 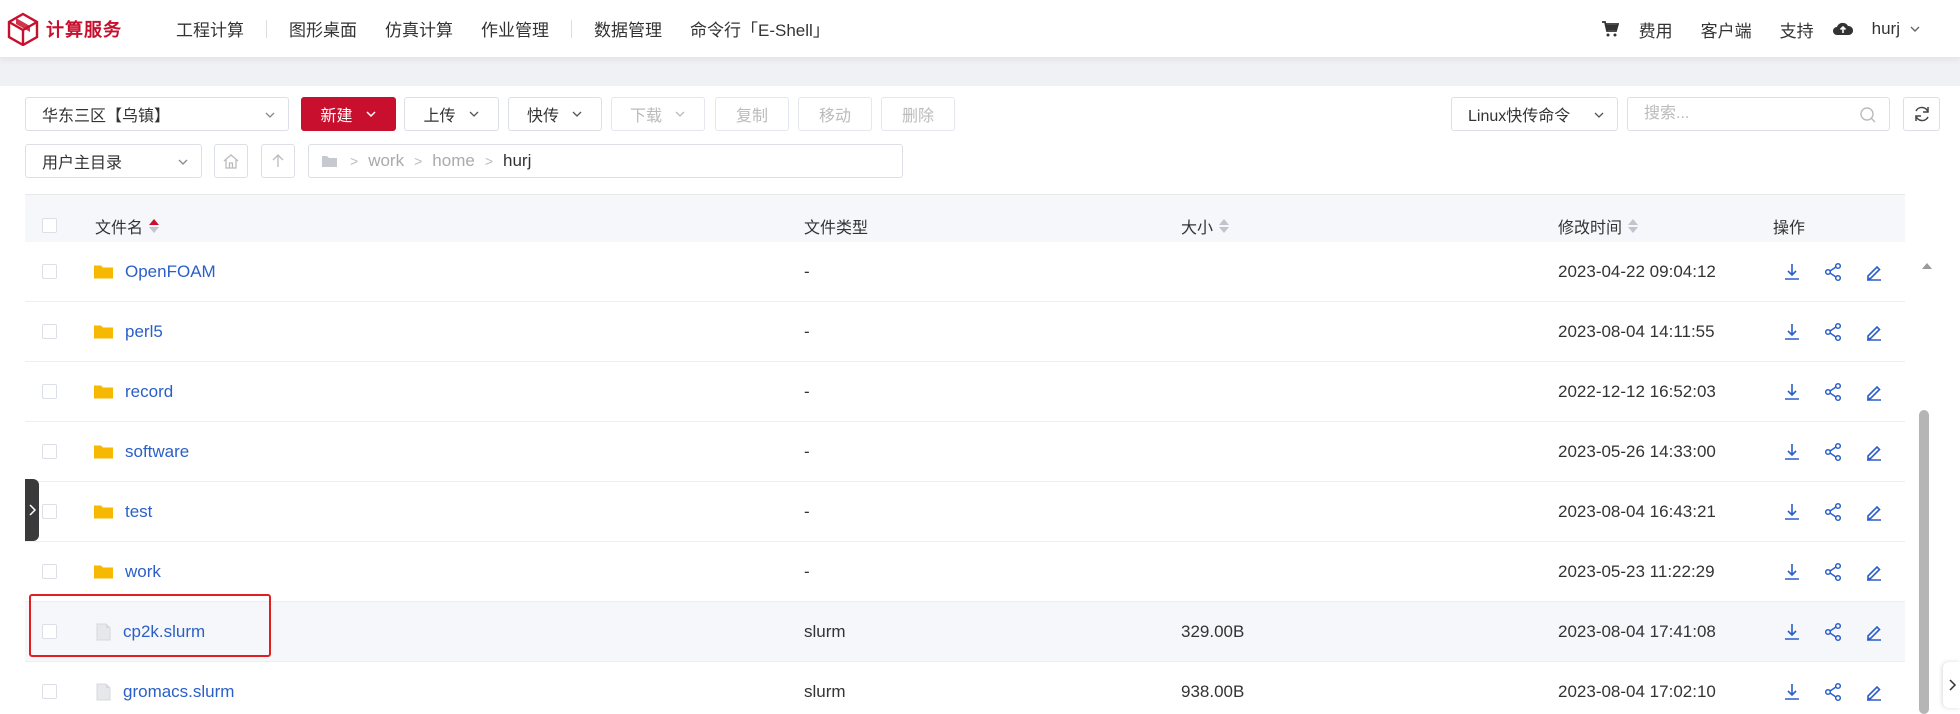 I want to click on sidebar-toggle, so click(x=32, y=510).